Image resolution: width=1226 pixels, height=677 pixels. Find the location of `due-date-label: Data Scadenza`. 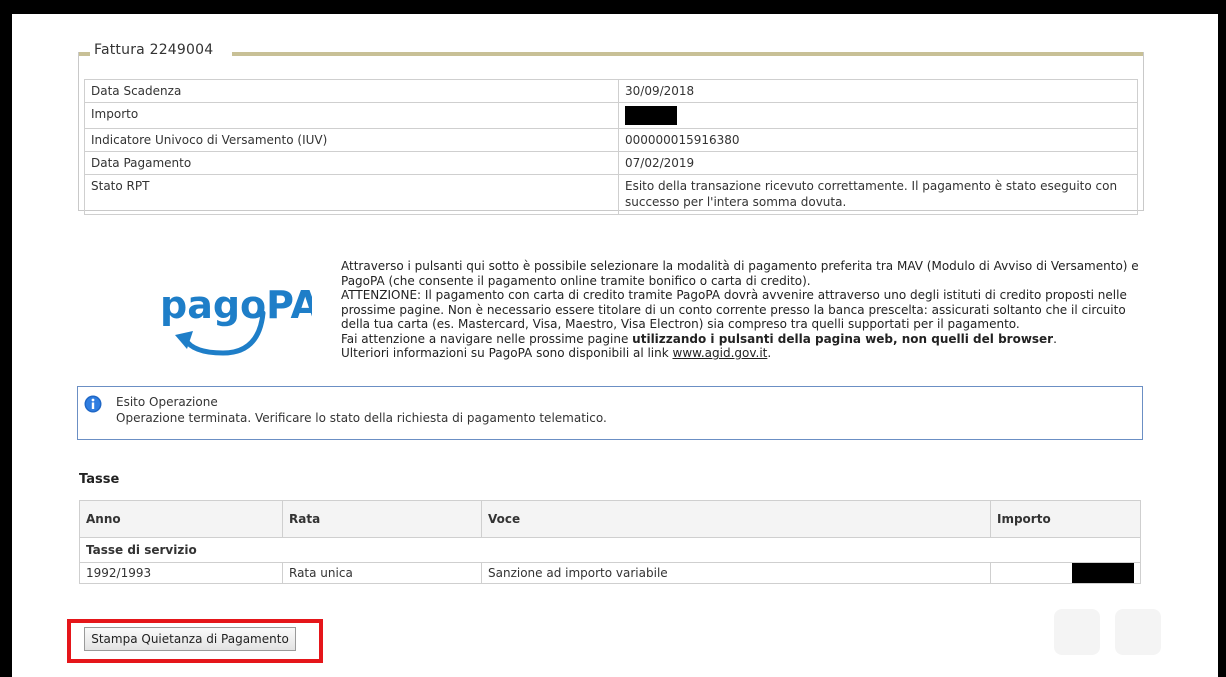

due-date-label: Data Scadenza is located at coordinates (351, 91).